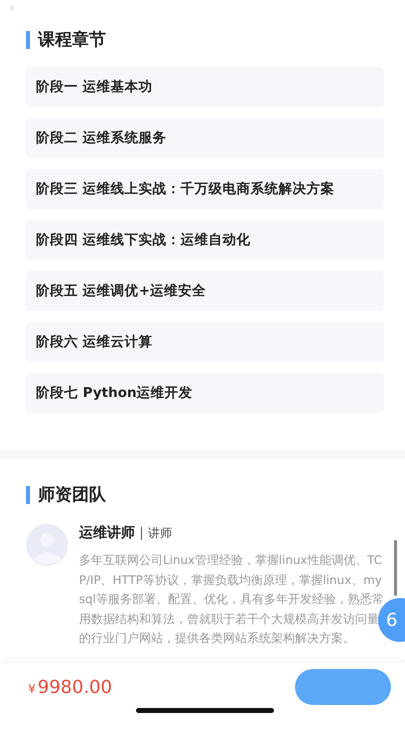 This screenshot has width=405, height=733. What do you see at coordinates (205, 240) in the screenshot?
I see `chapter-item: 阶段四 运维线下实战：运维自动化` at bounding box center [205, 240].